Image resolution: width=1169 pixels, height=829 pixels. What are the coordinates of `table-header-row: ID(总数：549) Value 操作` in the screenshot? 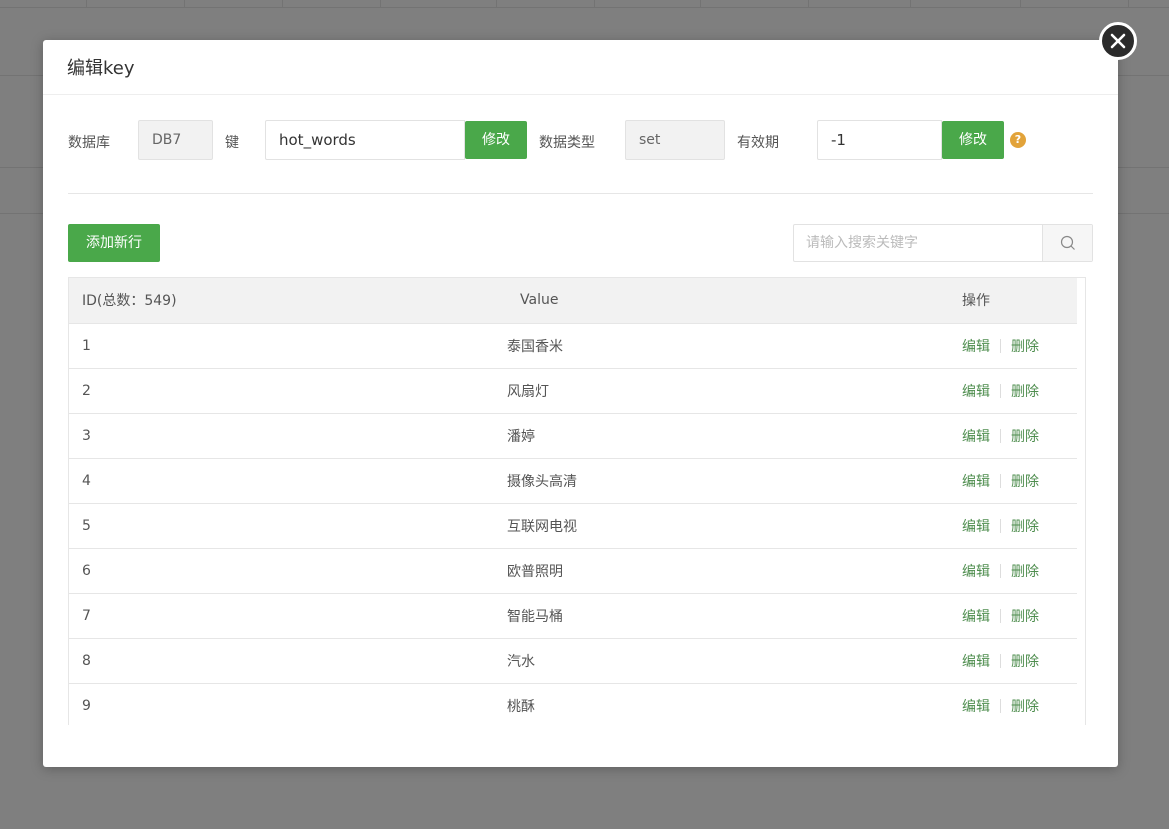 It's located at (573, 300).